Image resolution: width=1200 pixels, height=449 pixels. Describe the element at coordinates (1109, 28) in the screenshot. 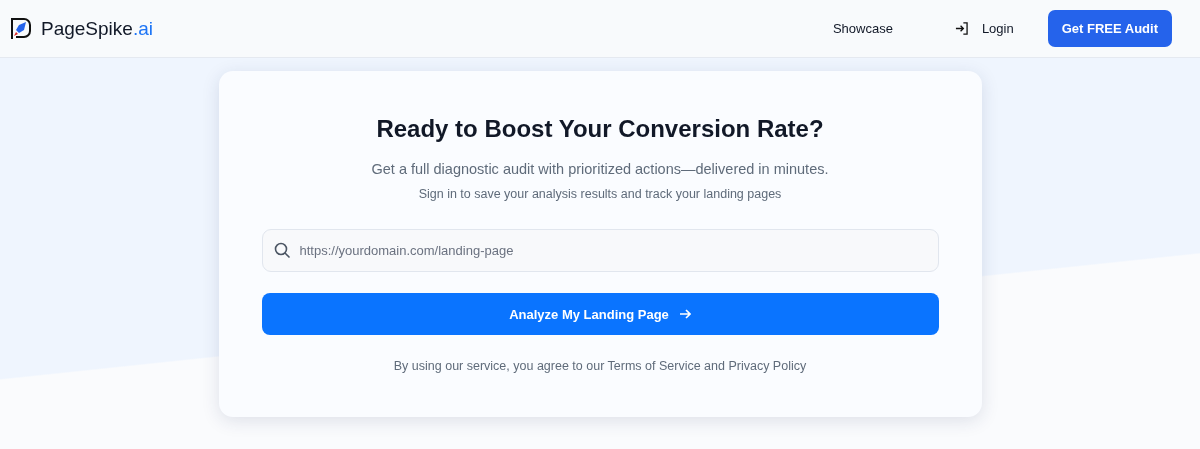

I see `audit-button: Get FREE Audit` at that location.